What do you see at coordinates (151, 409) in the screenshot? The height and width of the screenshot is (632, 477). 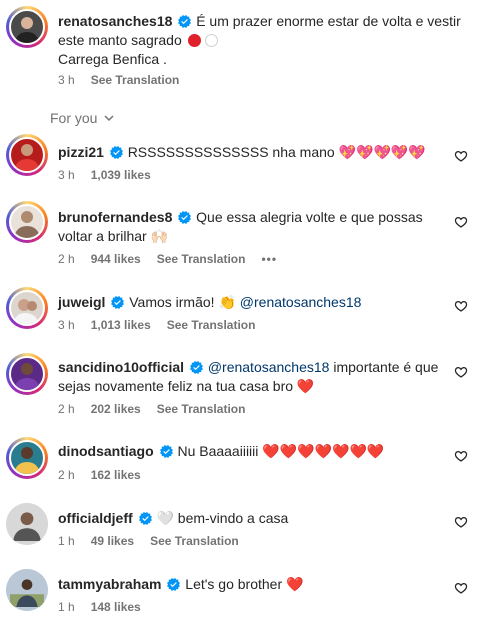 I see `comment-meta: 2 h 202 likes See Translation` at bounding box center [151, 409].